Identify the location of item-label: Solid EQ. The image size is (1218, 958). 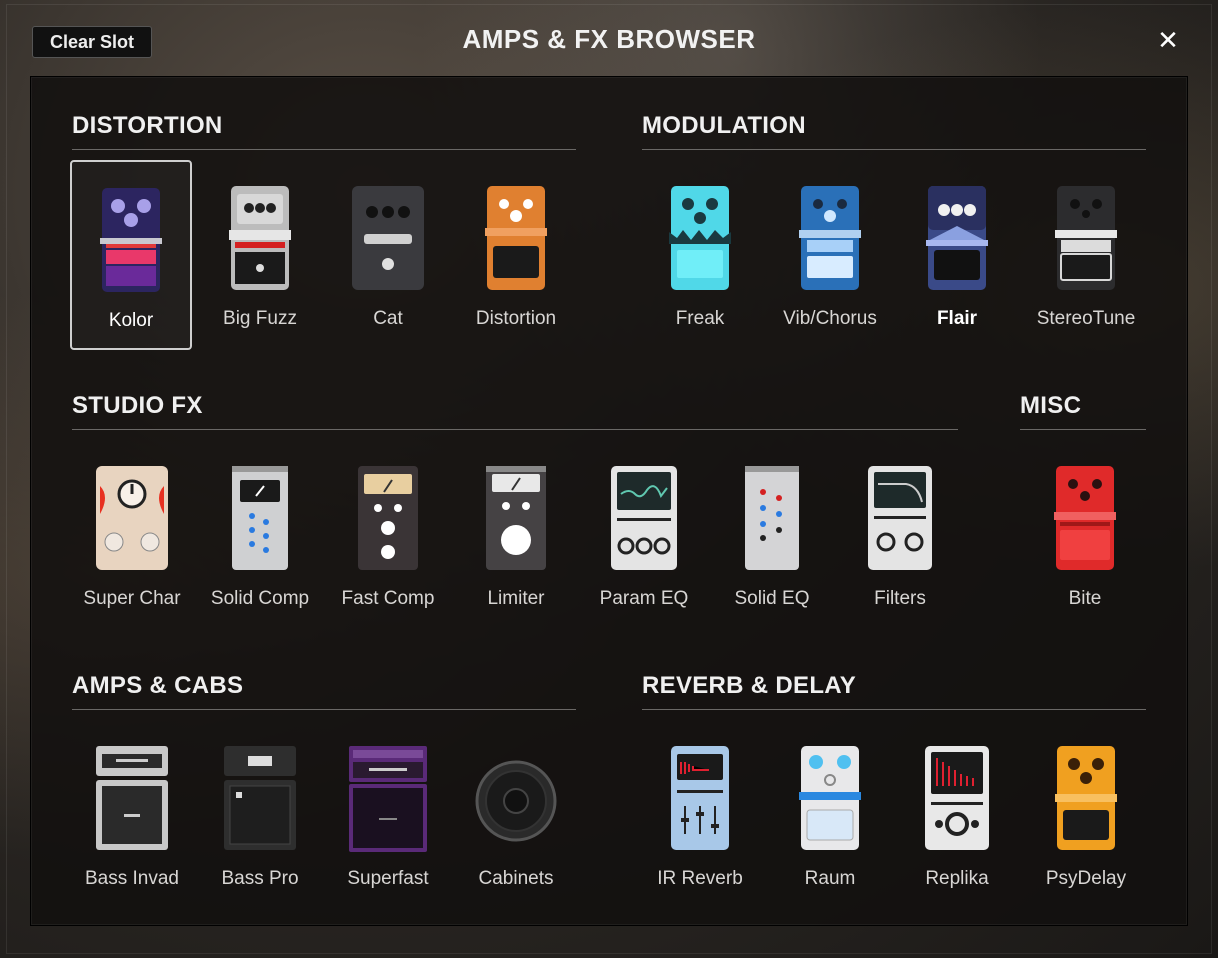
(772, 598).